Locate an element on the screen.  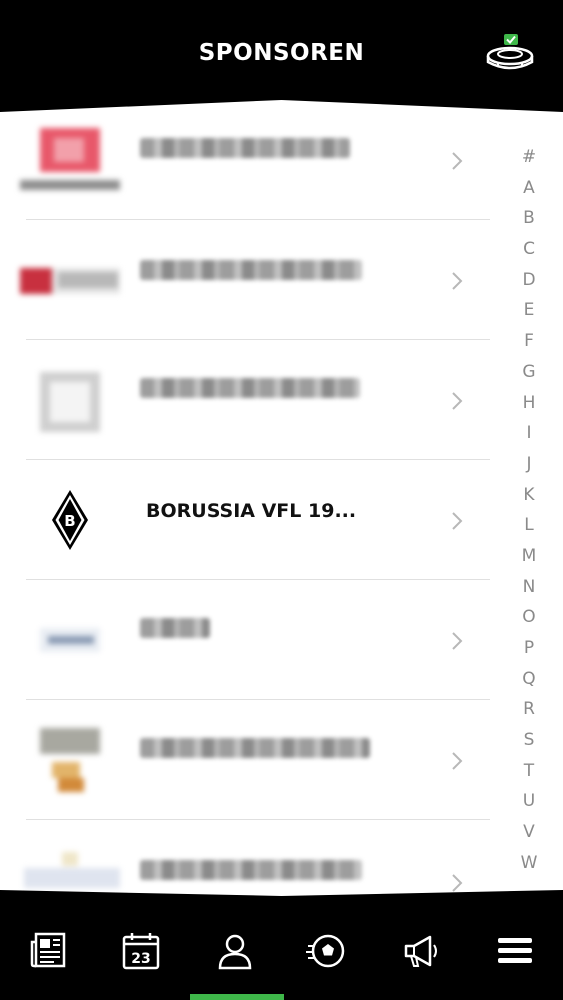
svg-text: B is located at coordinates (69, 521).